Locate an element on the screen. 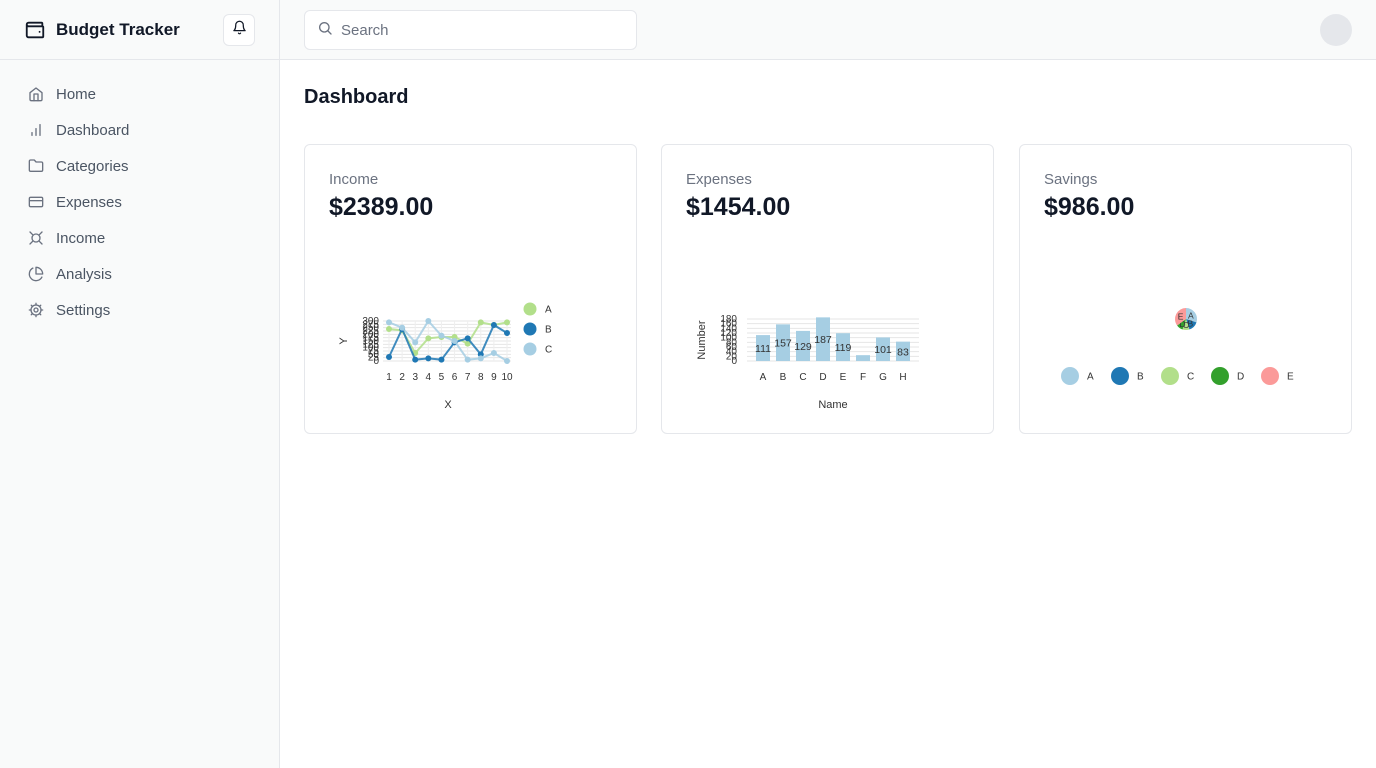  x-tick-label: 2 is located at coordinates (402, 377).